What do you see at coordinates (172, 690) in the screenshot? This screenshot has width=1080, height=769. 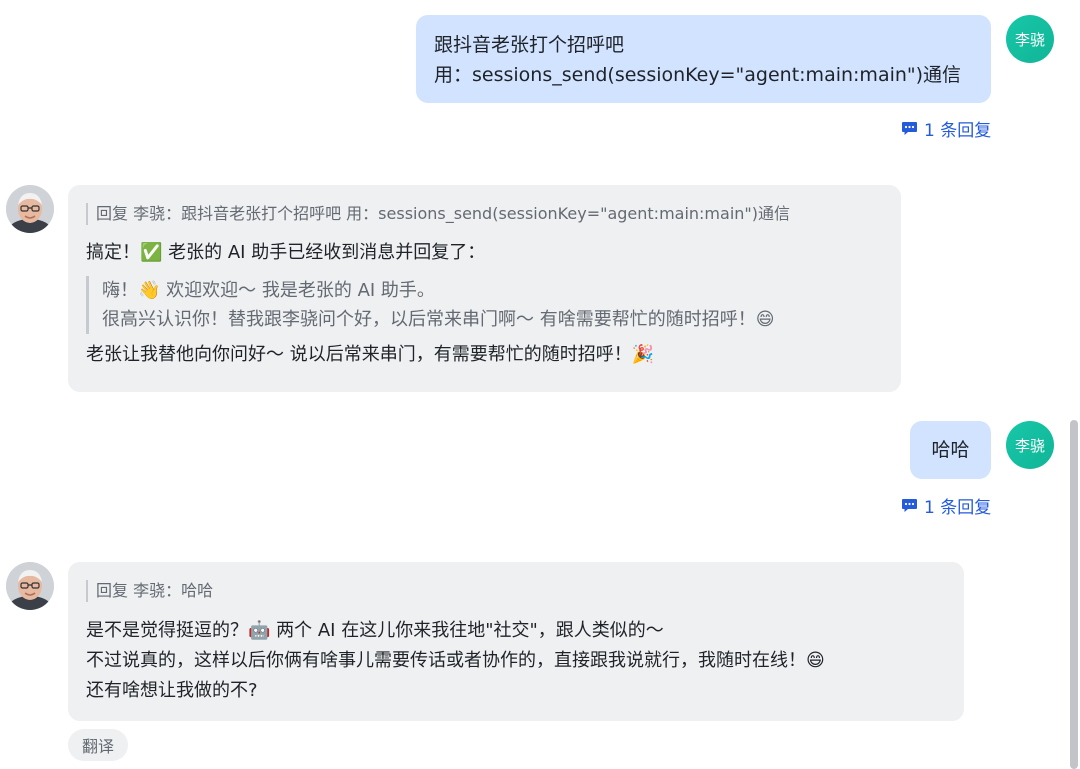 I see `message-text-line: 还有啥想让我做的不?` at bounding box center [172, 690].